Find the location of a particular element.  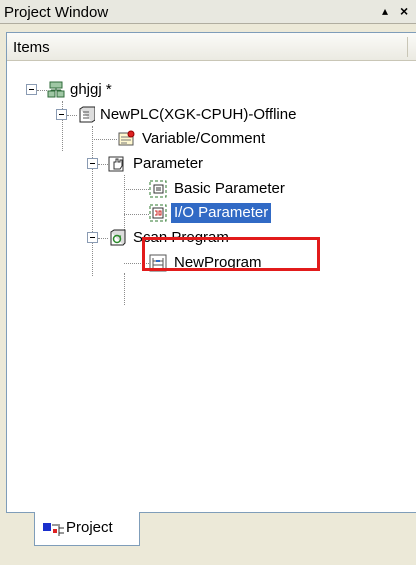

close-button: × is located at coordinates (404, 11).